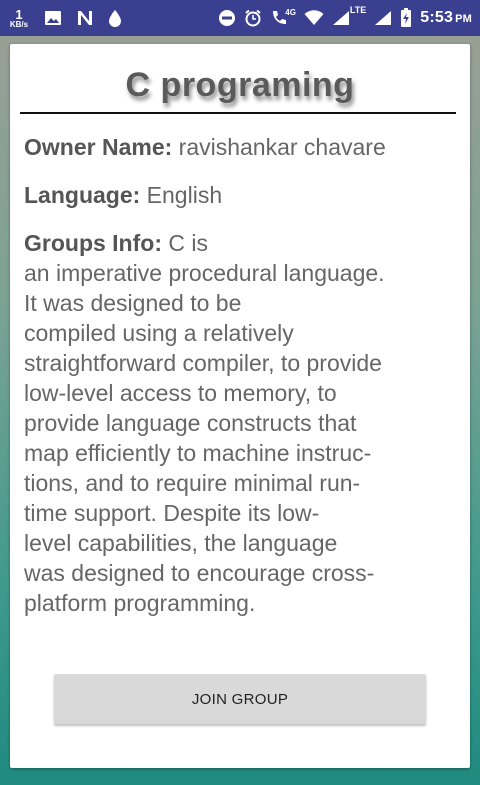 This screenshot has width=480, height=785. What do you see at coordinates (85, 18) in the screenshot?
I see `n-app-icon` at bounding box center [85, 18].